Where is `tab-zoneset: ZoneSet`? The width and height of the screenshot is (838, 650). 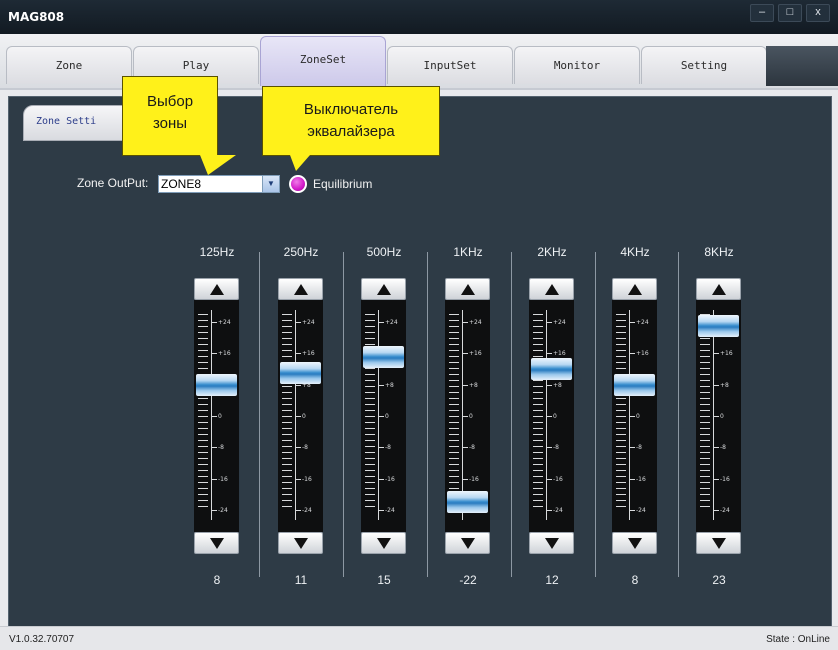 tab-zoneset: ZoneSet is located at coordinates (323, 61).